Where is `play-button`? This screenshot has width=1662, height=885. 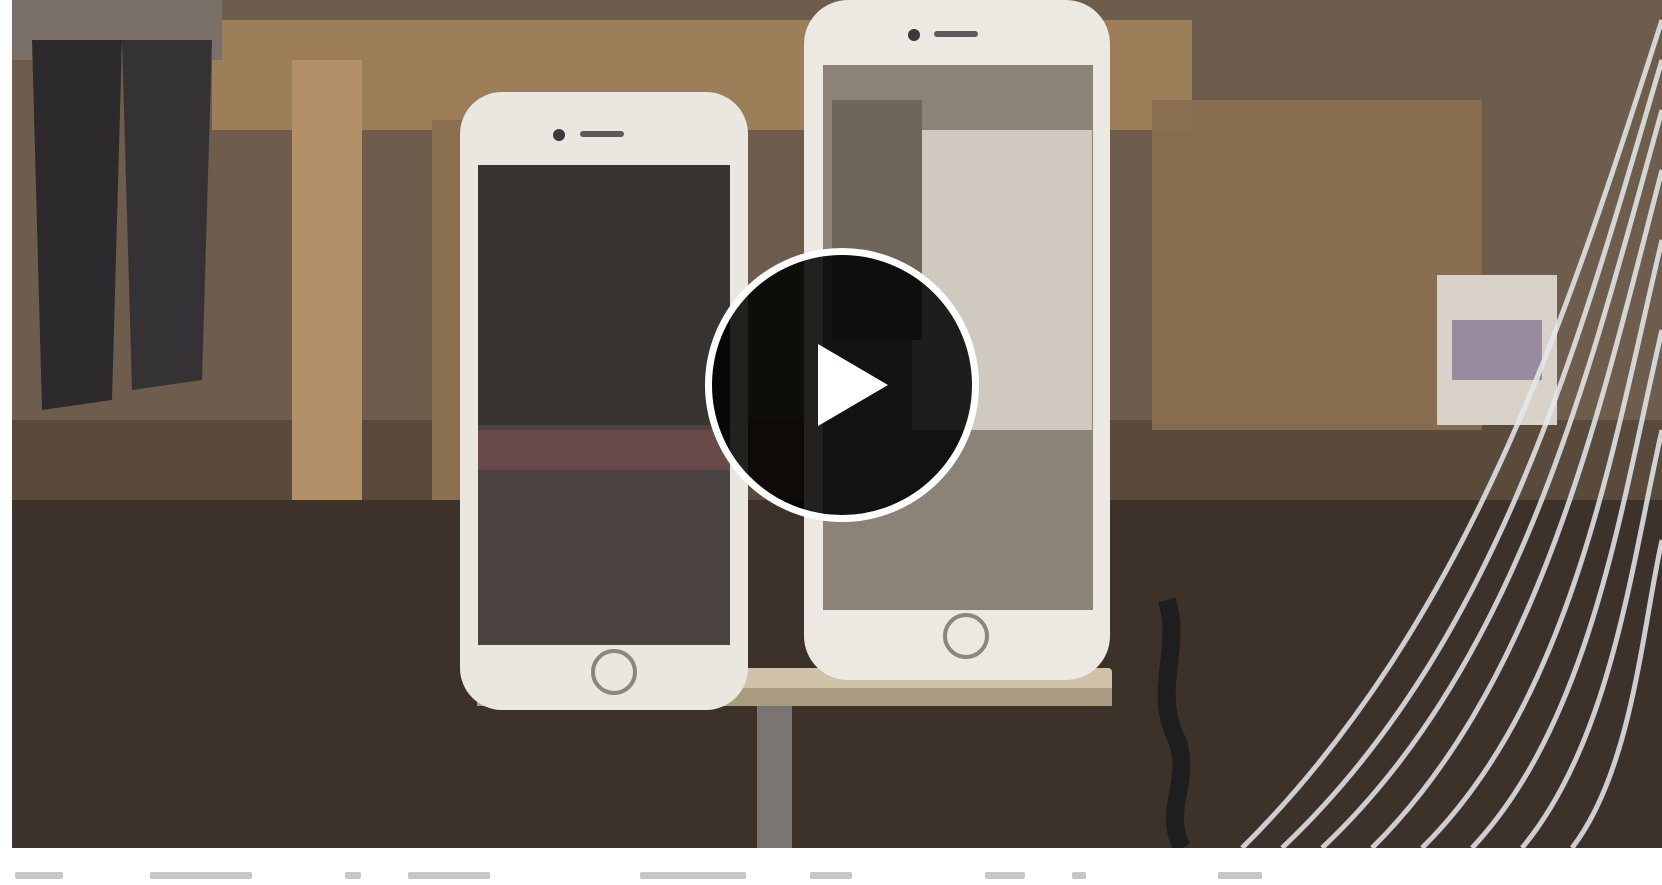
play-button is located at coordinates (842, 385).